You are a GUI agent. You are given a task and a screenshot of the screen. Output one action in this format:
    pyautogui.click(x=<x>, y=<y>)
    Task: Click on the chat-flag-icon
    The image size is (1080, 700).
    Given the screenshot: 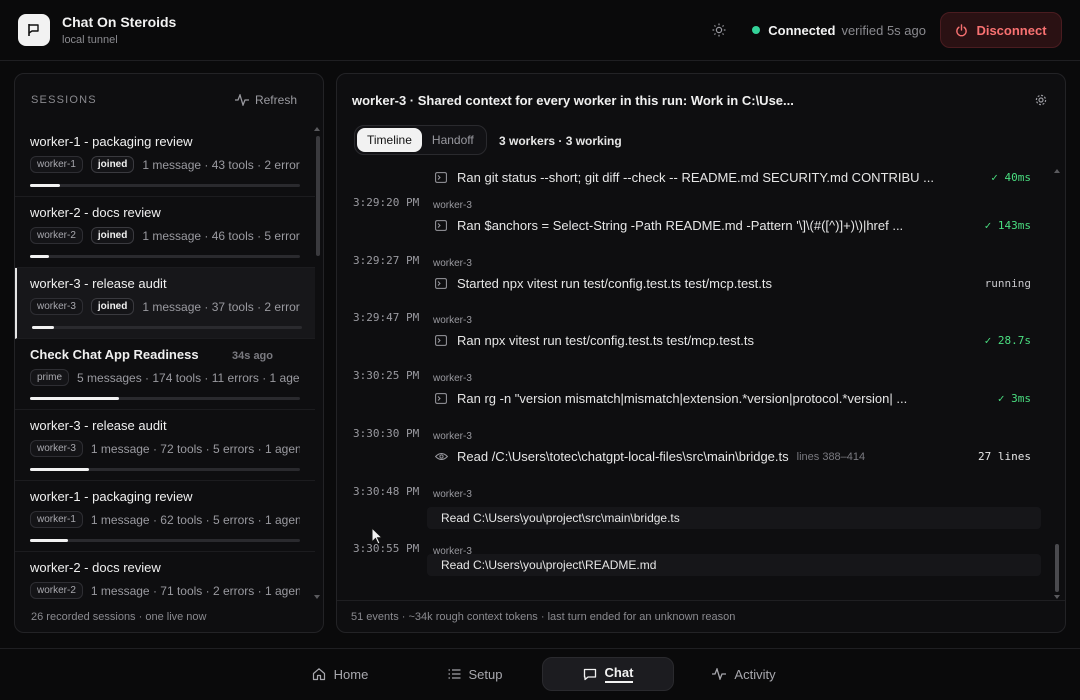 What is the action you would take?
    pyautogui.click(x=33, y=30)
    